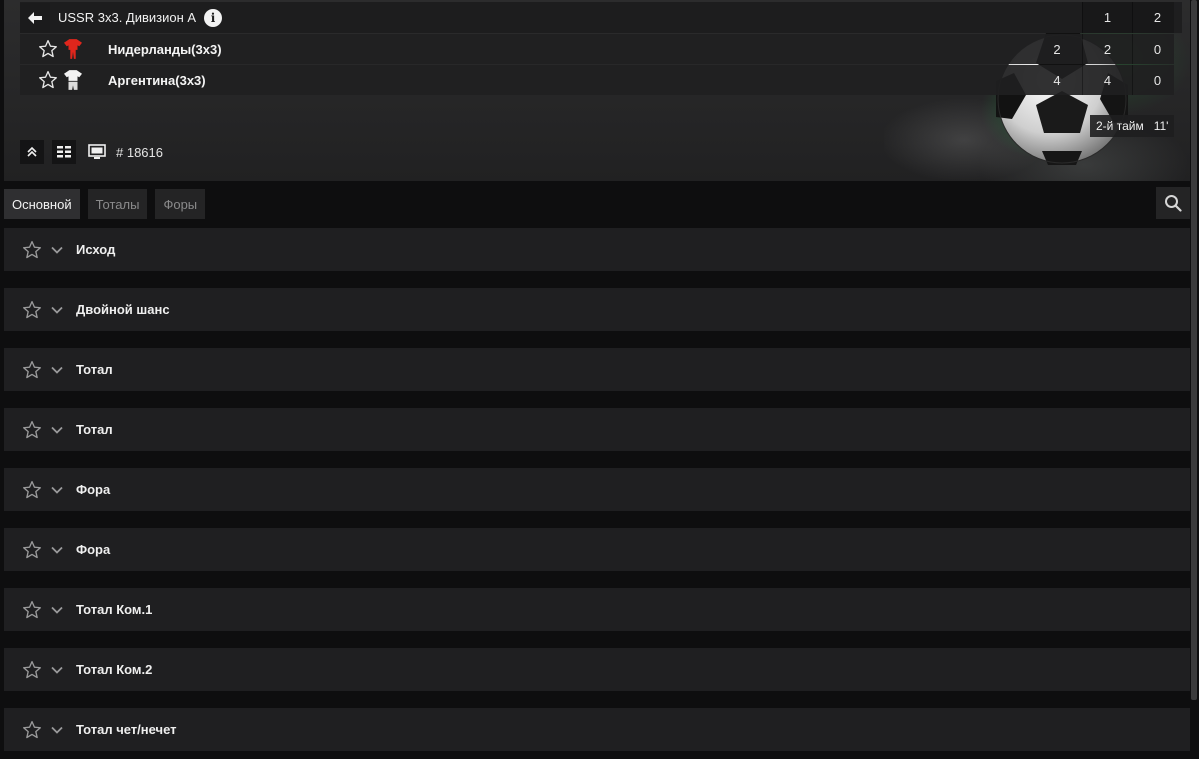 The width and height of the screenshot is (1199, 759). What do you see at coordinates (597, 669) in the screenshot?
I see `market-row: Тотал Ком.2` at bounding box center [597, 669].